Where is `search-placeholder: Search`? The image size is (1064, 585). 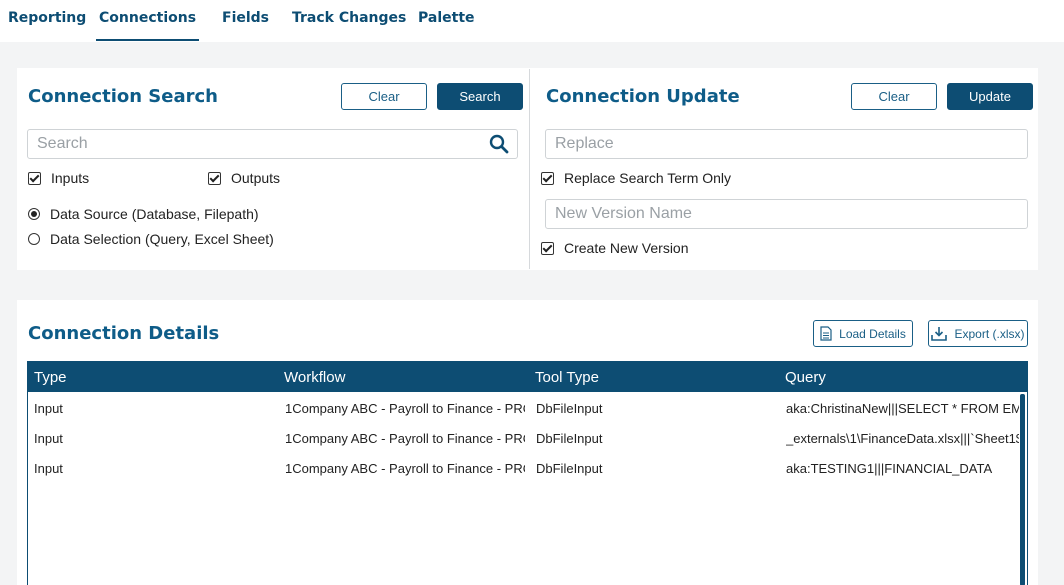
search-placeholder: Search is located at coordinates (62, 143).